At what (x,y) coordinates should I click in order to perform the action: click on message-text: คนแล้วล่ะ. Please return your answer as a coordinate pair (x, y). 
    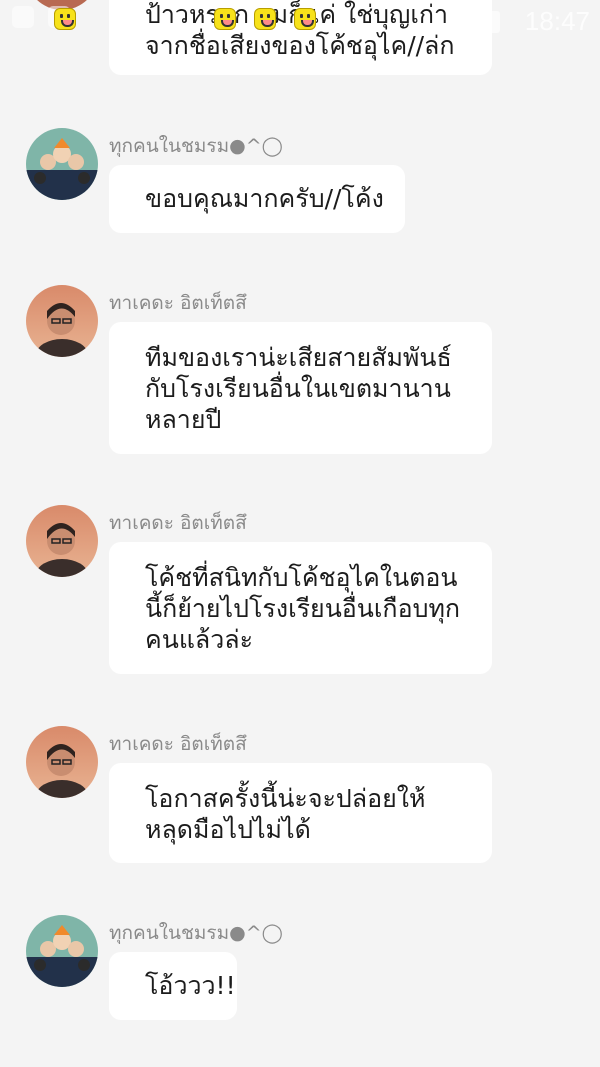
    Looking at the image, I should click on (199, 639).